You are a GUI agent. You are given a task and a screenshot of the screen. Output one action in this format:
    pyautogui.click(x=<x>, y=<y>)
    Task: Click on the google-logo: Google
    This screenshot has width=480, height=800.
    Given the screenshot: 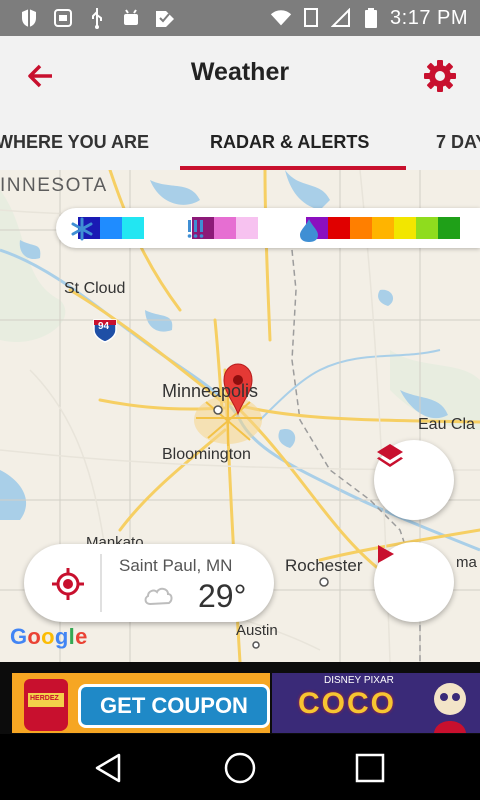 What is the action you would take?
    pyautogui.click(x=49, y=637)
    